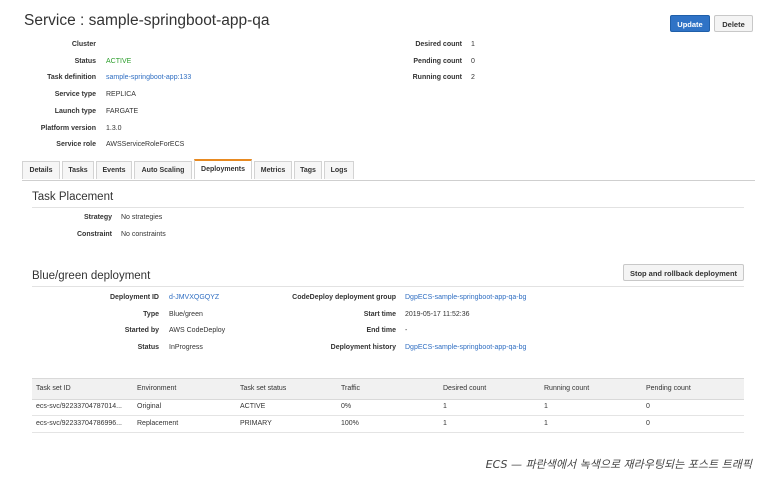 The height and width of the screenshot is (480, 764). I want to click on launch-type-label: Launch type, so click(75, 111).